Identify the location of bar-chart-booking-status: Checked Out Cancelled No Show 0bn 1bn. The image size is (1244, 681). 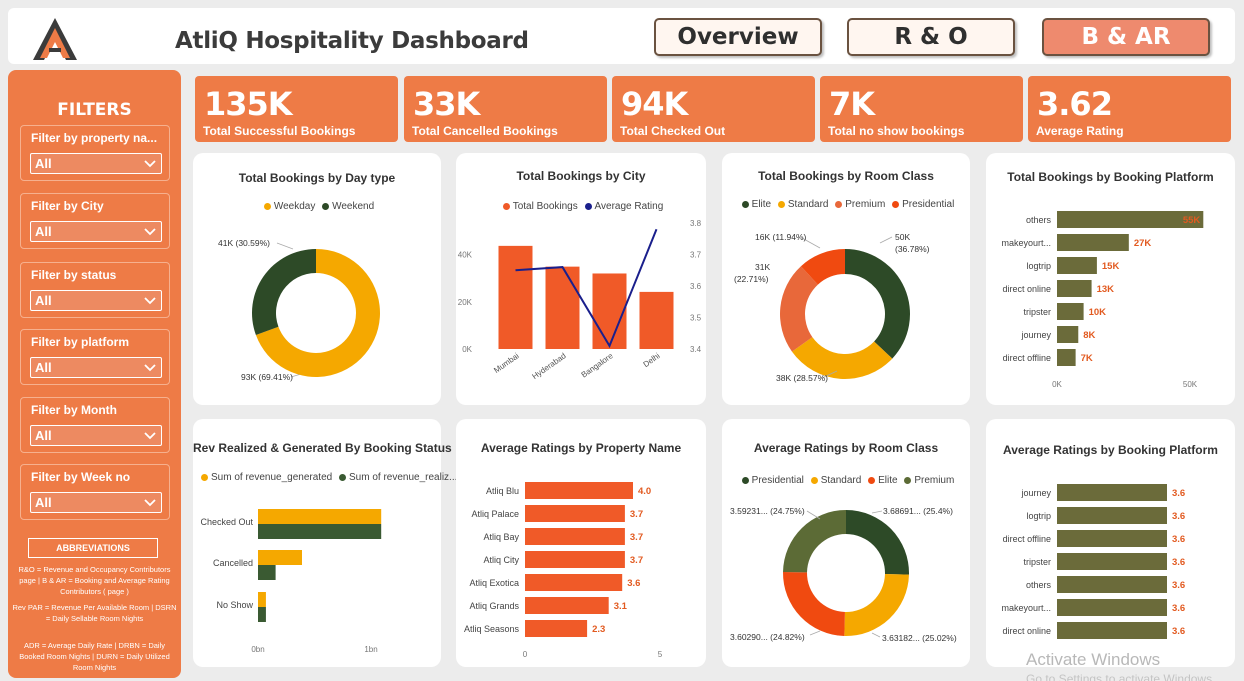
(317, 543).